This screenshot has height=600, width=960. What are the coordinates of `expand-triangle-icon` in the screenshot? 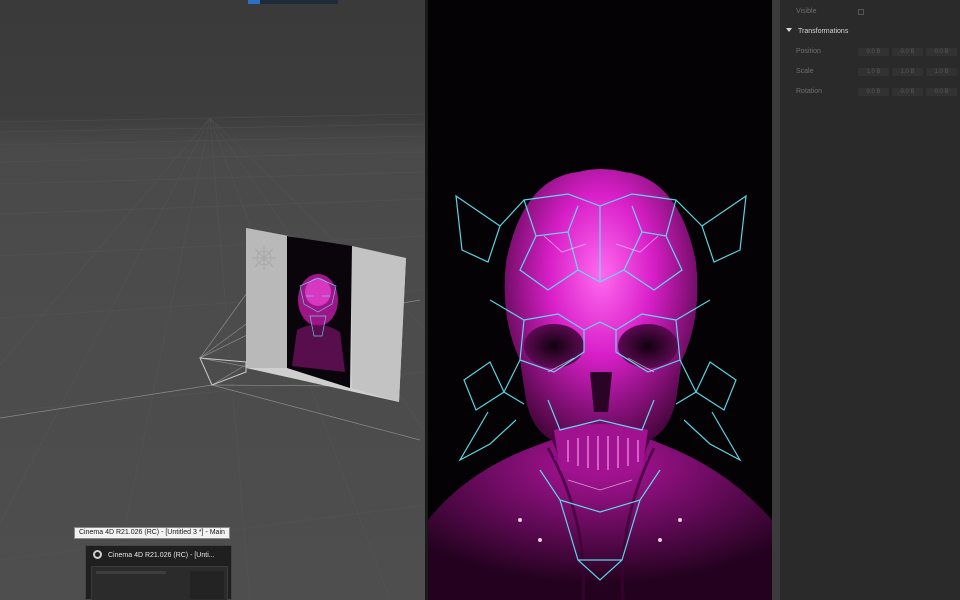 It's located at (789, 30).